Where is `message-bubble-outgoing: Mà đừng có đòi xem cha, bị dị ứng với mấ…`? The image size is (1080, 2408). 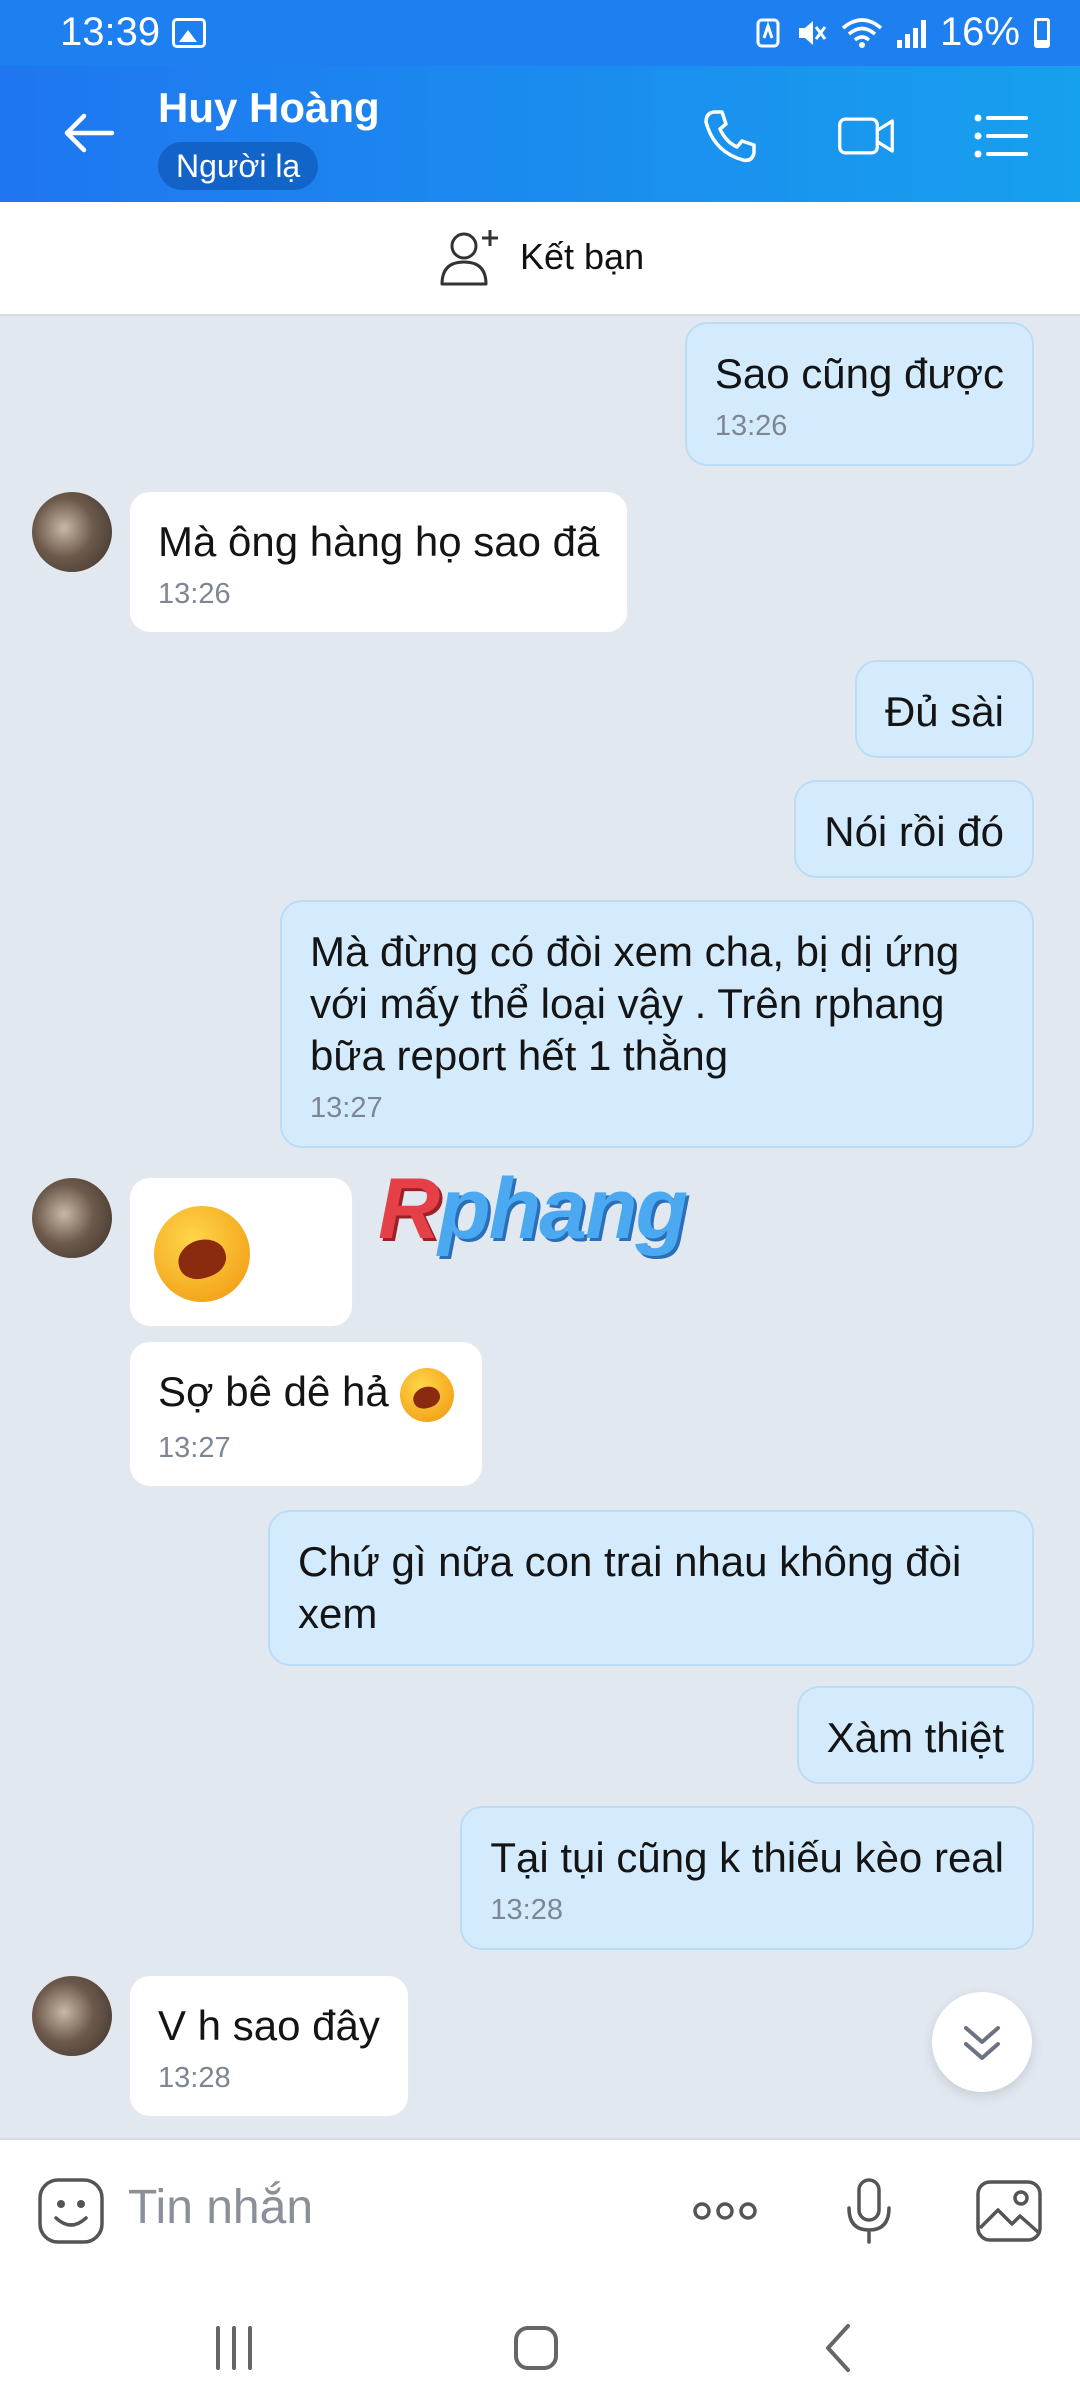
message-bubble-outgoing: Mà đừng có đòi xem cha, bị dị ứng với mấ… is located at coordinates (657, 1024).